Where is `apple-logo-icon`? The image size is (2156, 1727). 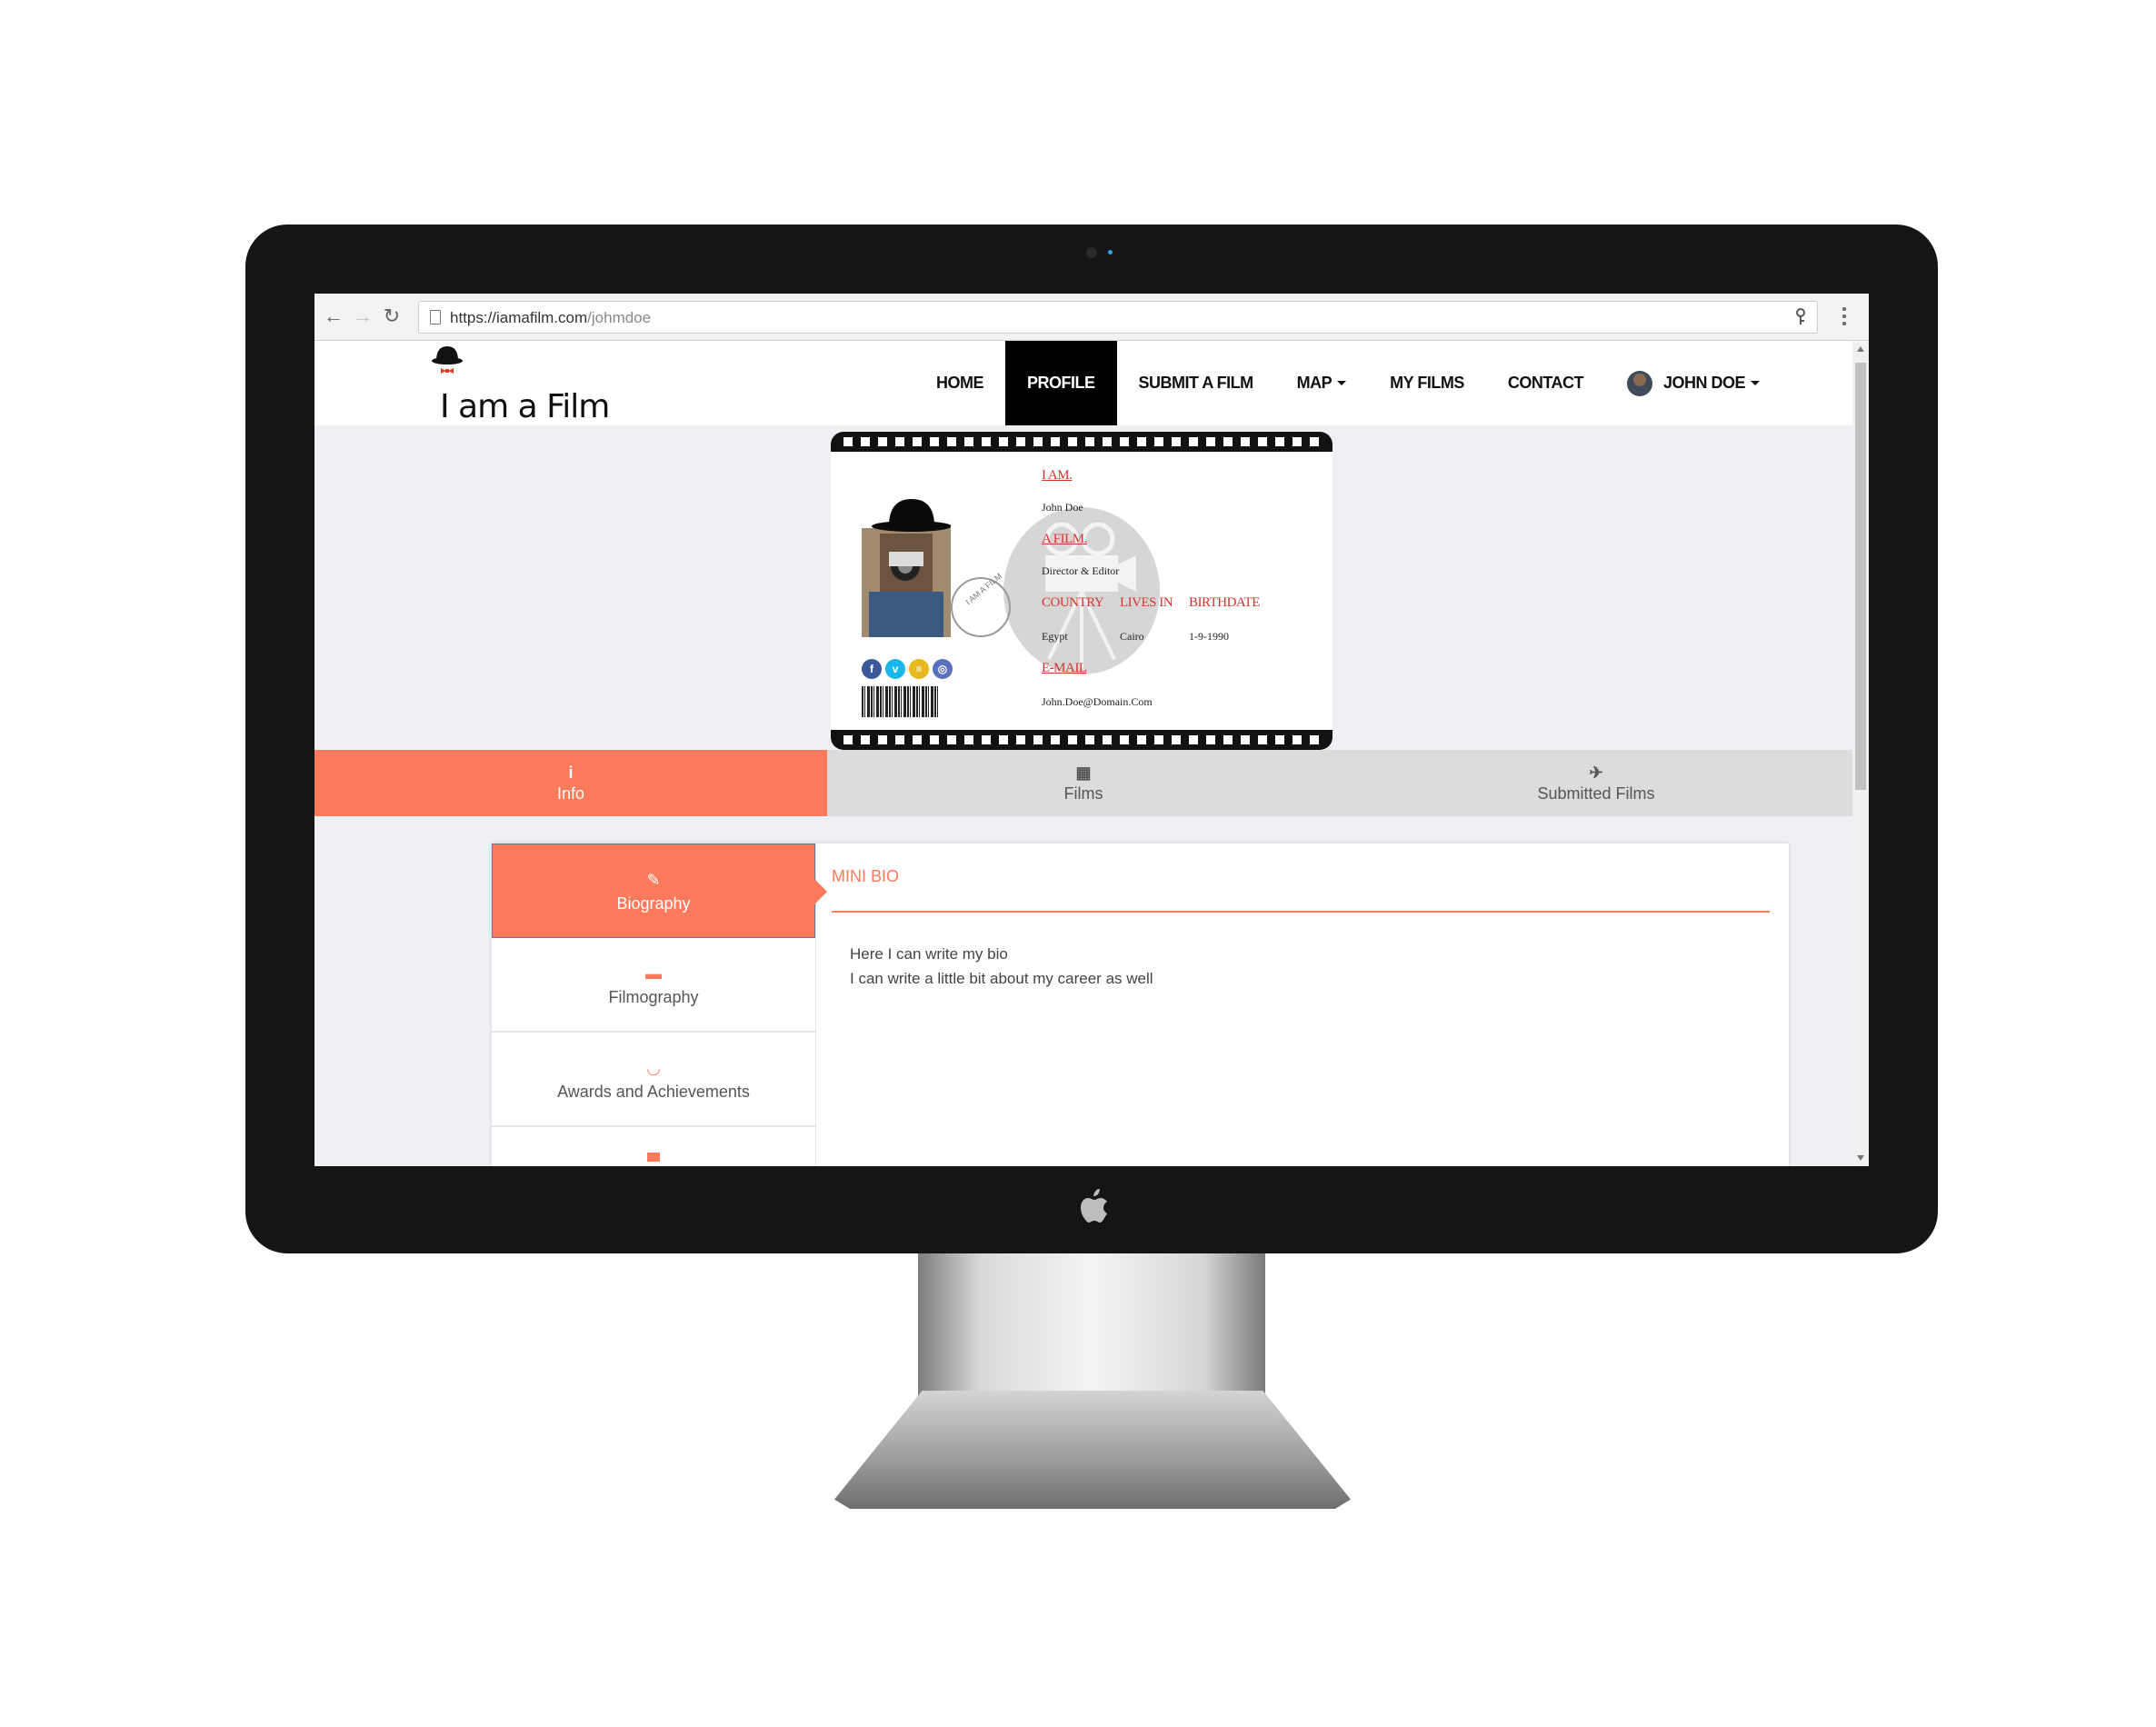
apple-logo-icon is located at coordinates (1094, 1206).